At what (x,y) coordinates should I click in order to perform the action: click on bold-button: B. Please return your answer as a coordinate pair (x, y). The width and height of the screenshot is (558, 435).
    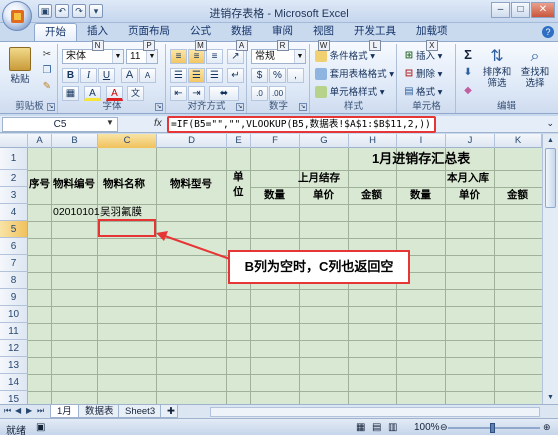
    Looking at the image, I should click on (70, 75).